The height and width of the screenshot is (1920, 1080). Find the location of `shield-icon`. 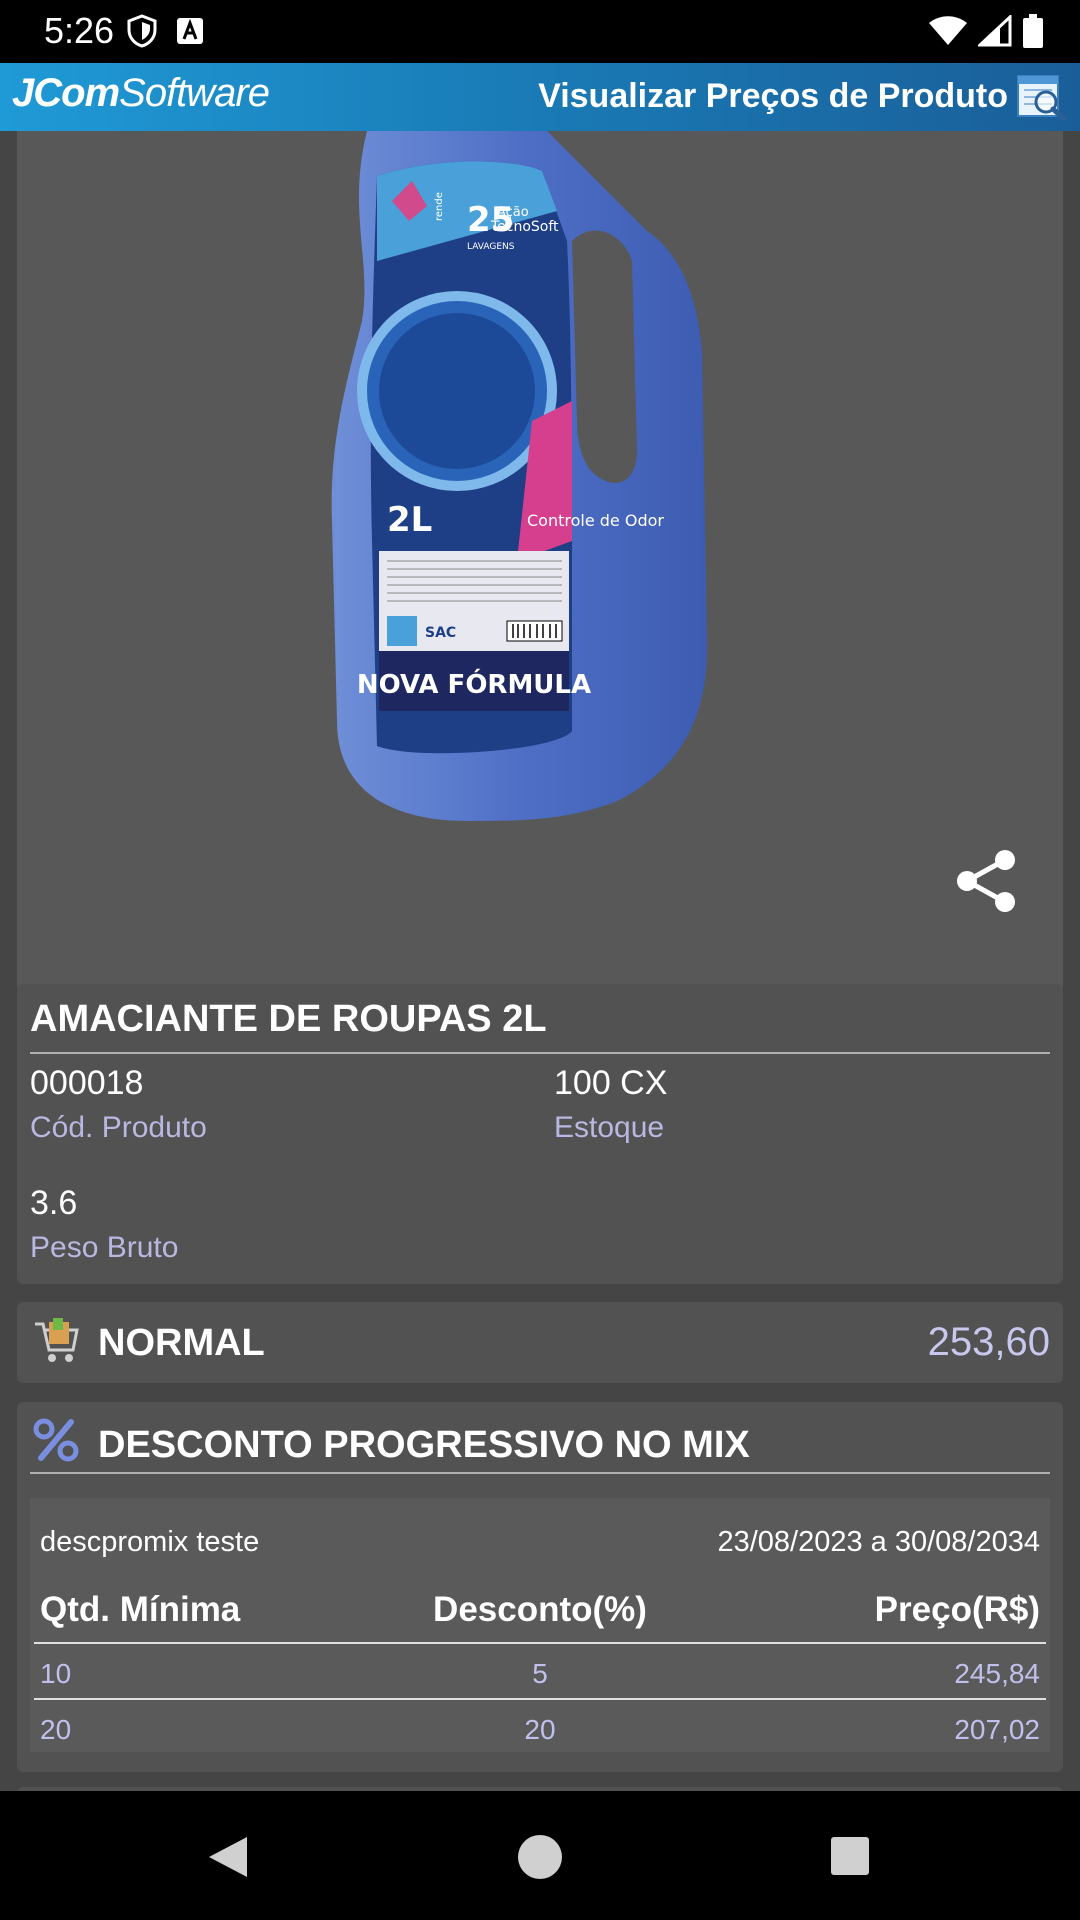

shield-icon is located at coordinates (142, 31).